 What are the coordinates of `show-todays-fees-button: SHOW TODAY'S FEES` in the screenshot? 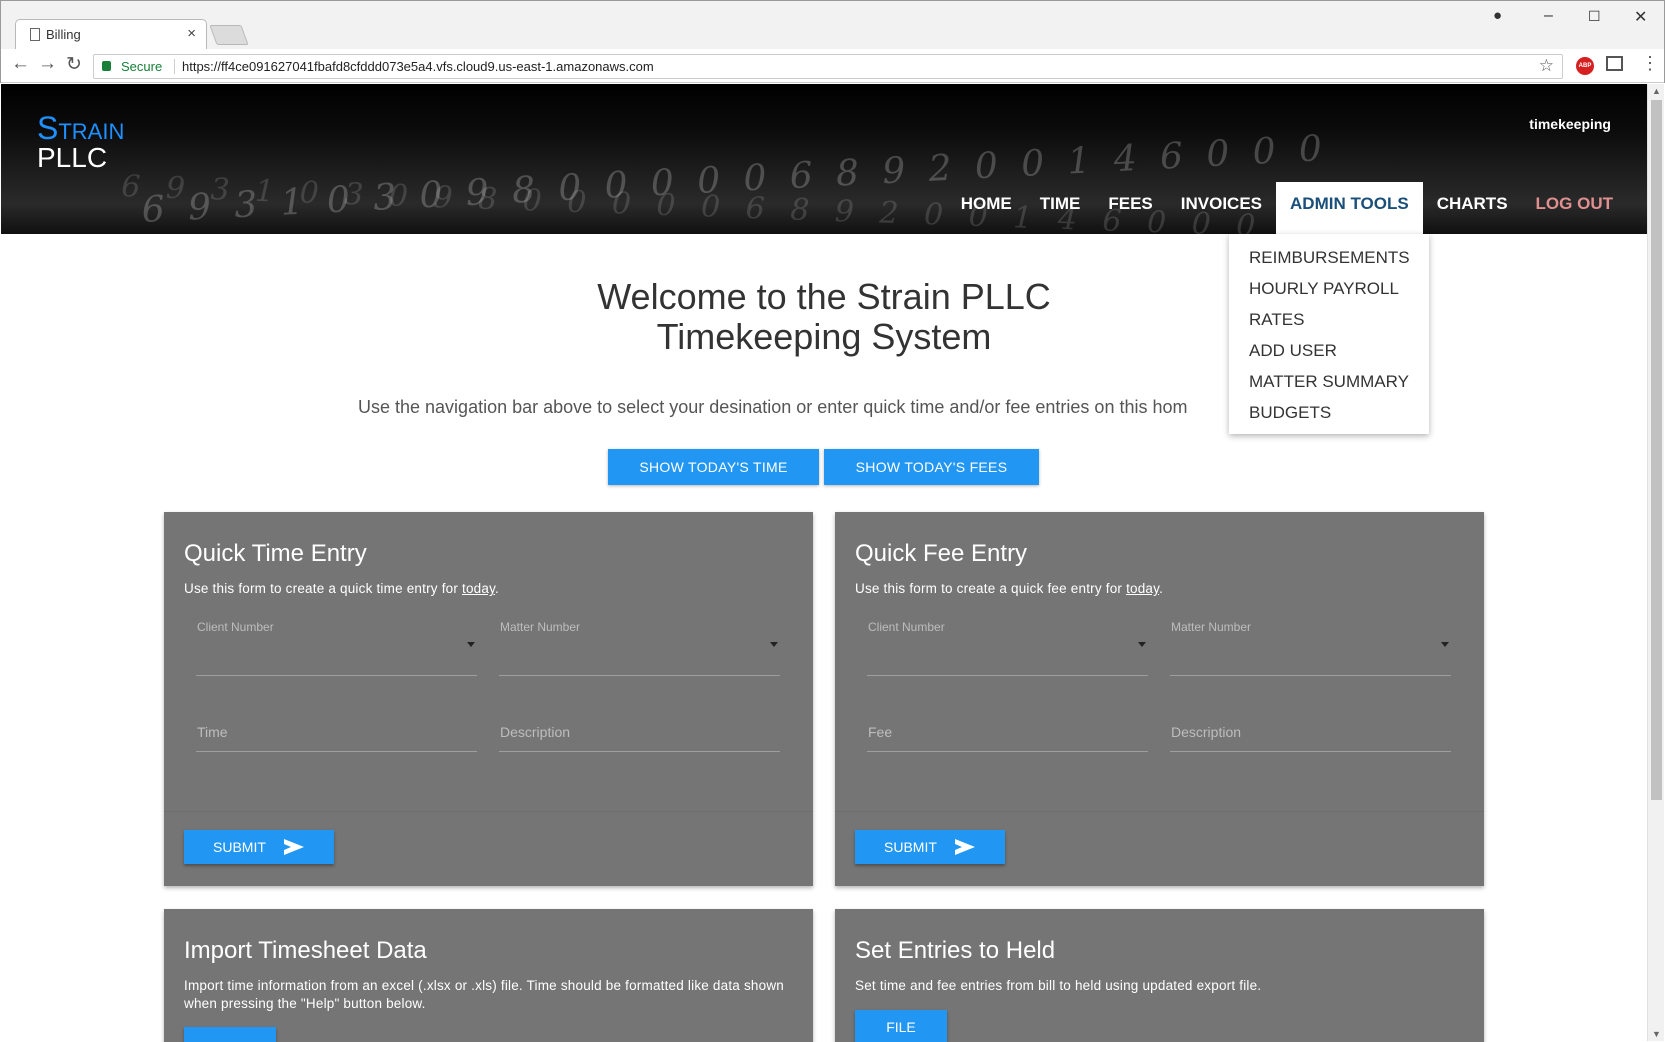 It's located at (931, 467).